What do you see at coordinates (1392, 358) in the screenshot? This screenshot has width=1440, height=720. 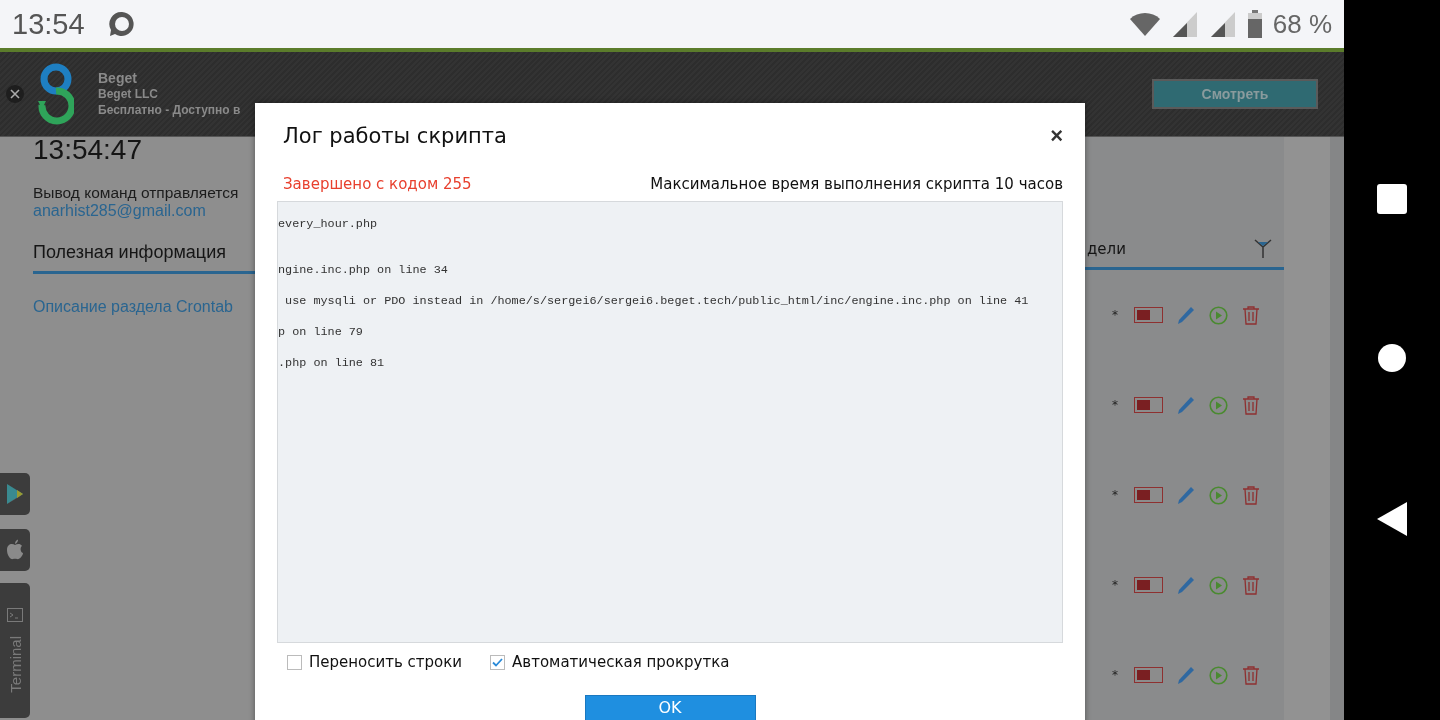 I see `home-icon` at bounding box center [1392, 358].